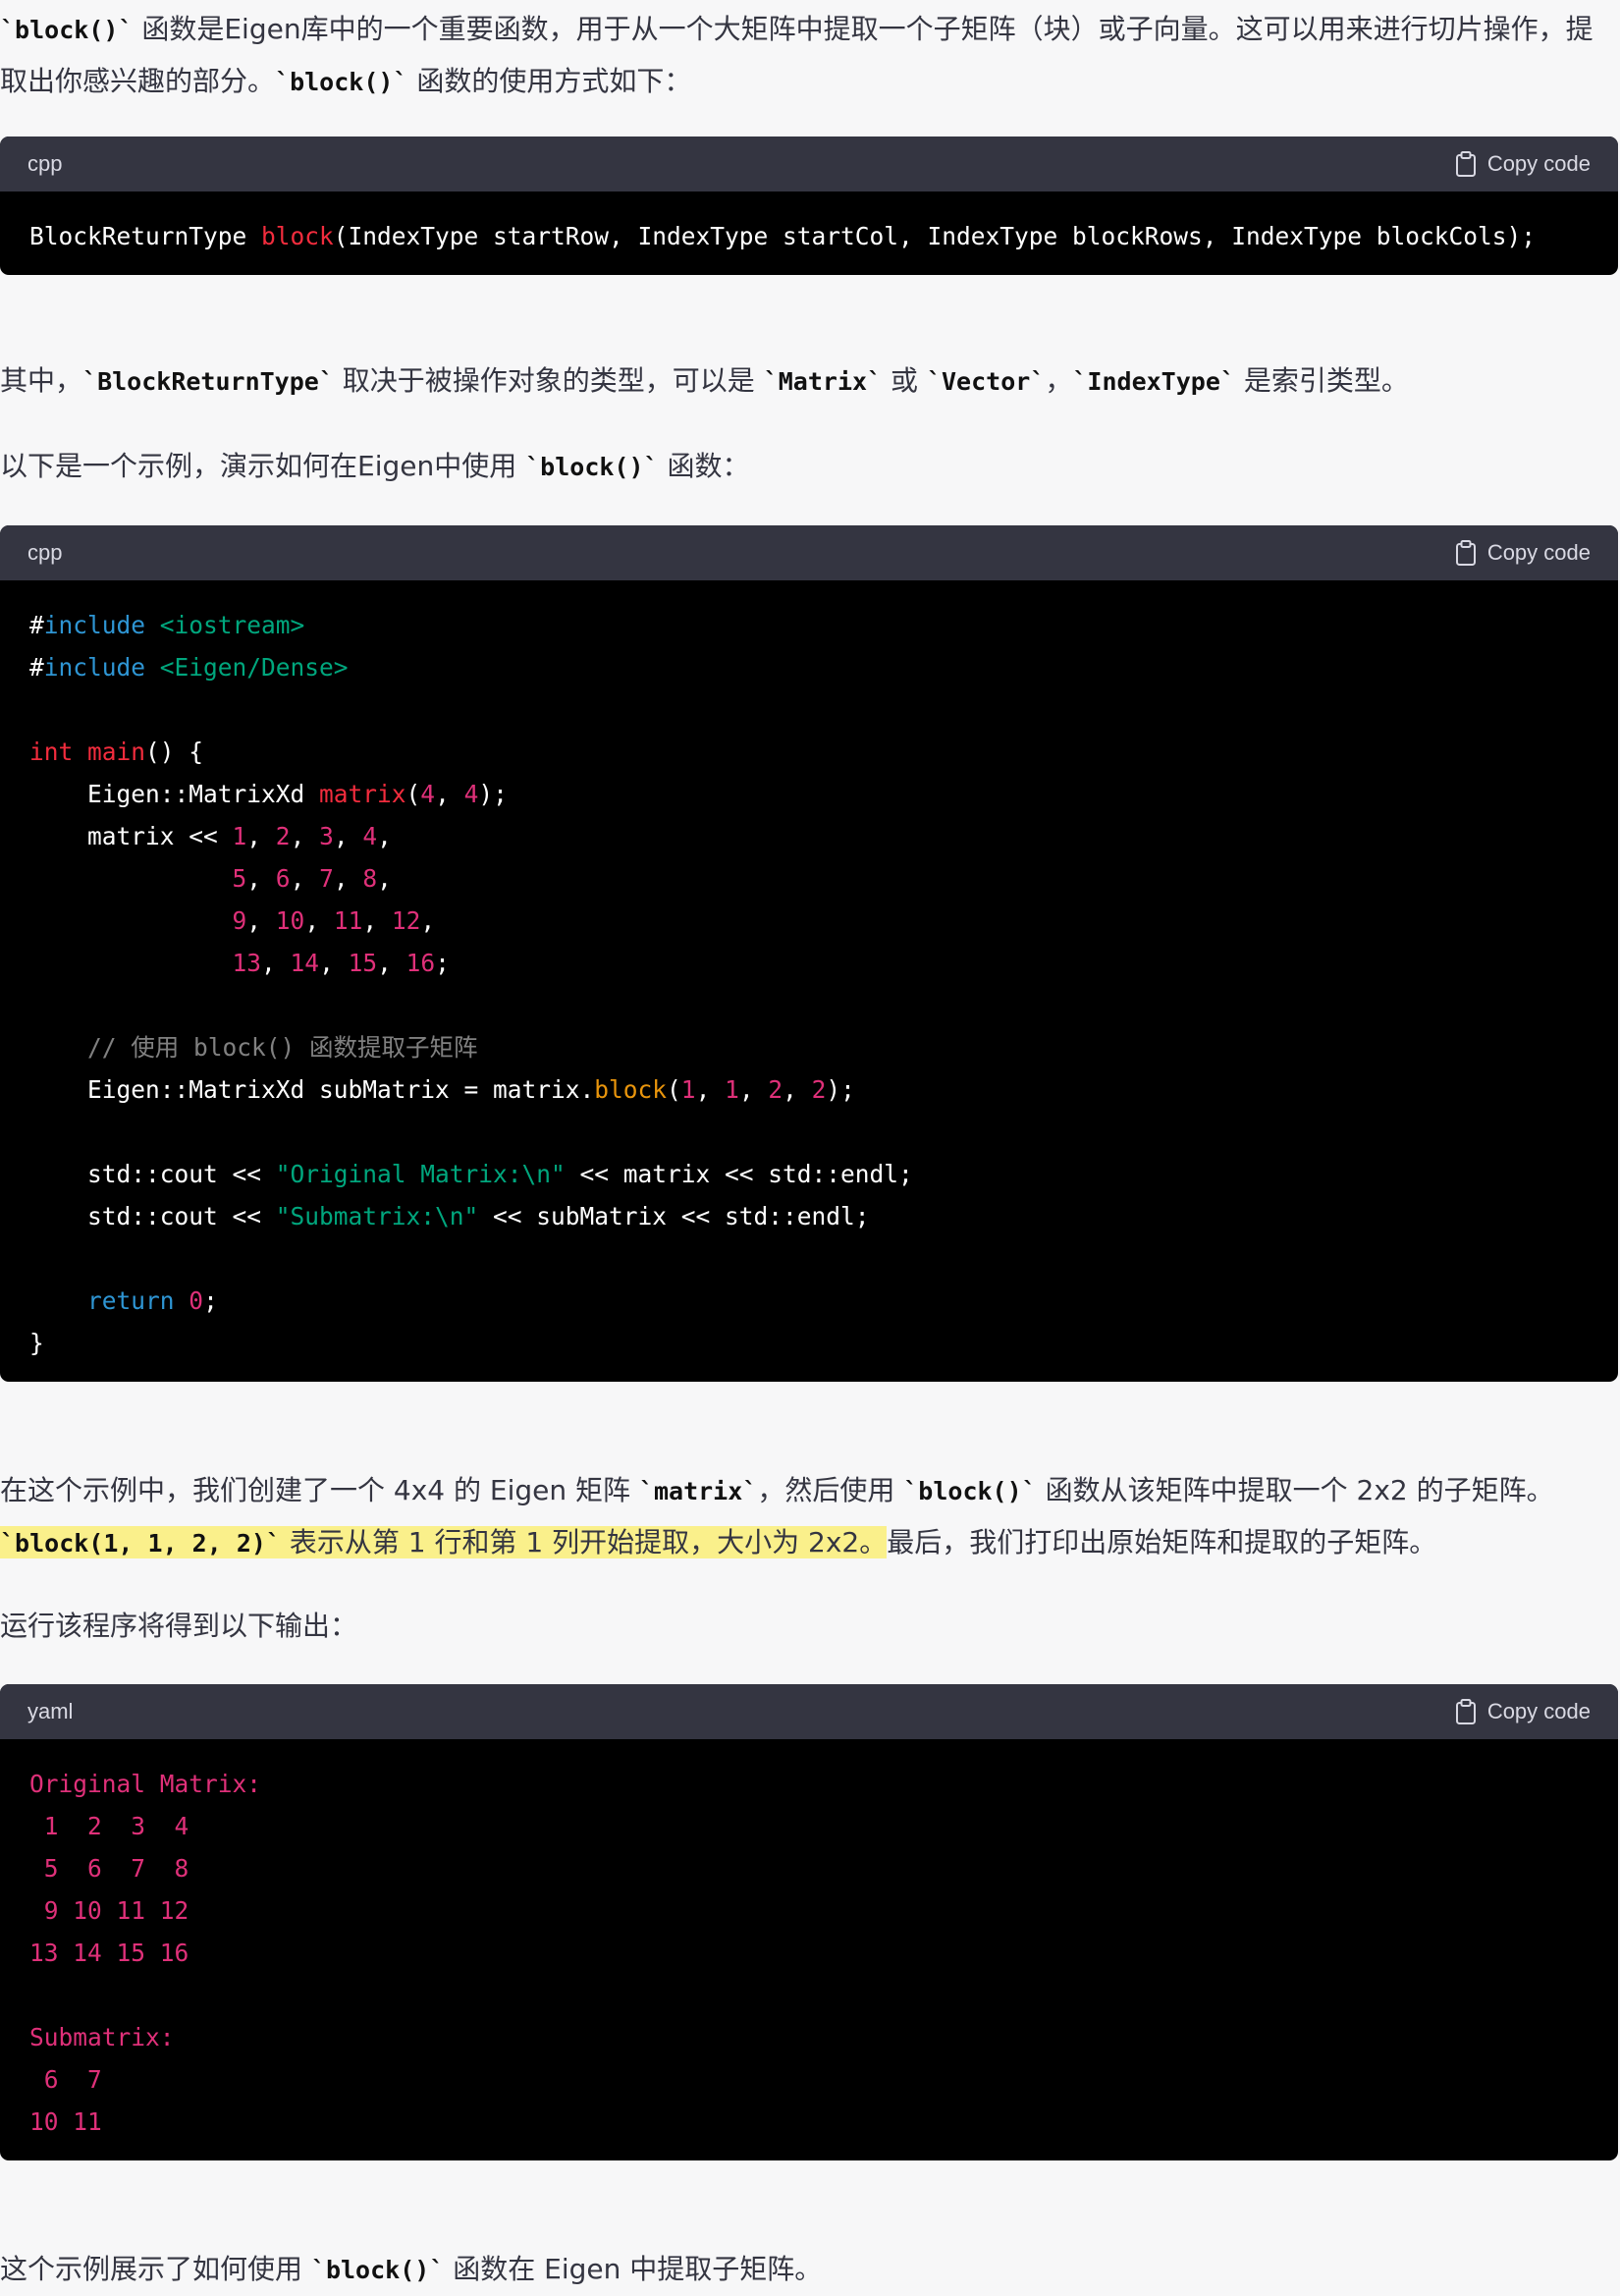 The height and width of the screenshot is (2296, 1620). I want to click on code-token: 10, so click(290, 920).